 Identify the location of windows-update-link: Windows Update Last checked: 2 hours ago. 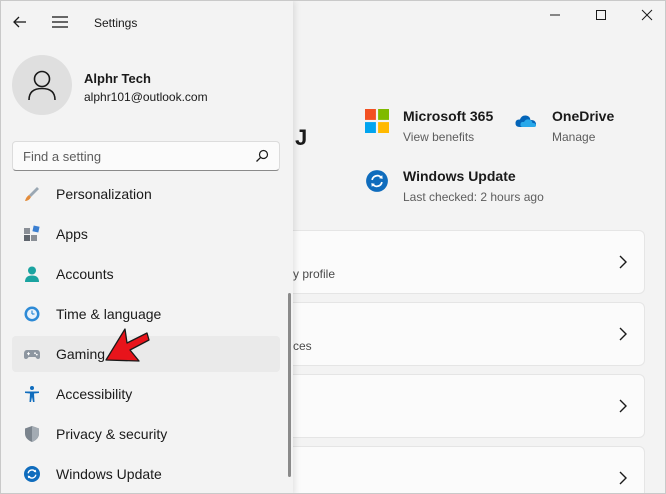
(454, 185).